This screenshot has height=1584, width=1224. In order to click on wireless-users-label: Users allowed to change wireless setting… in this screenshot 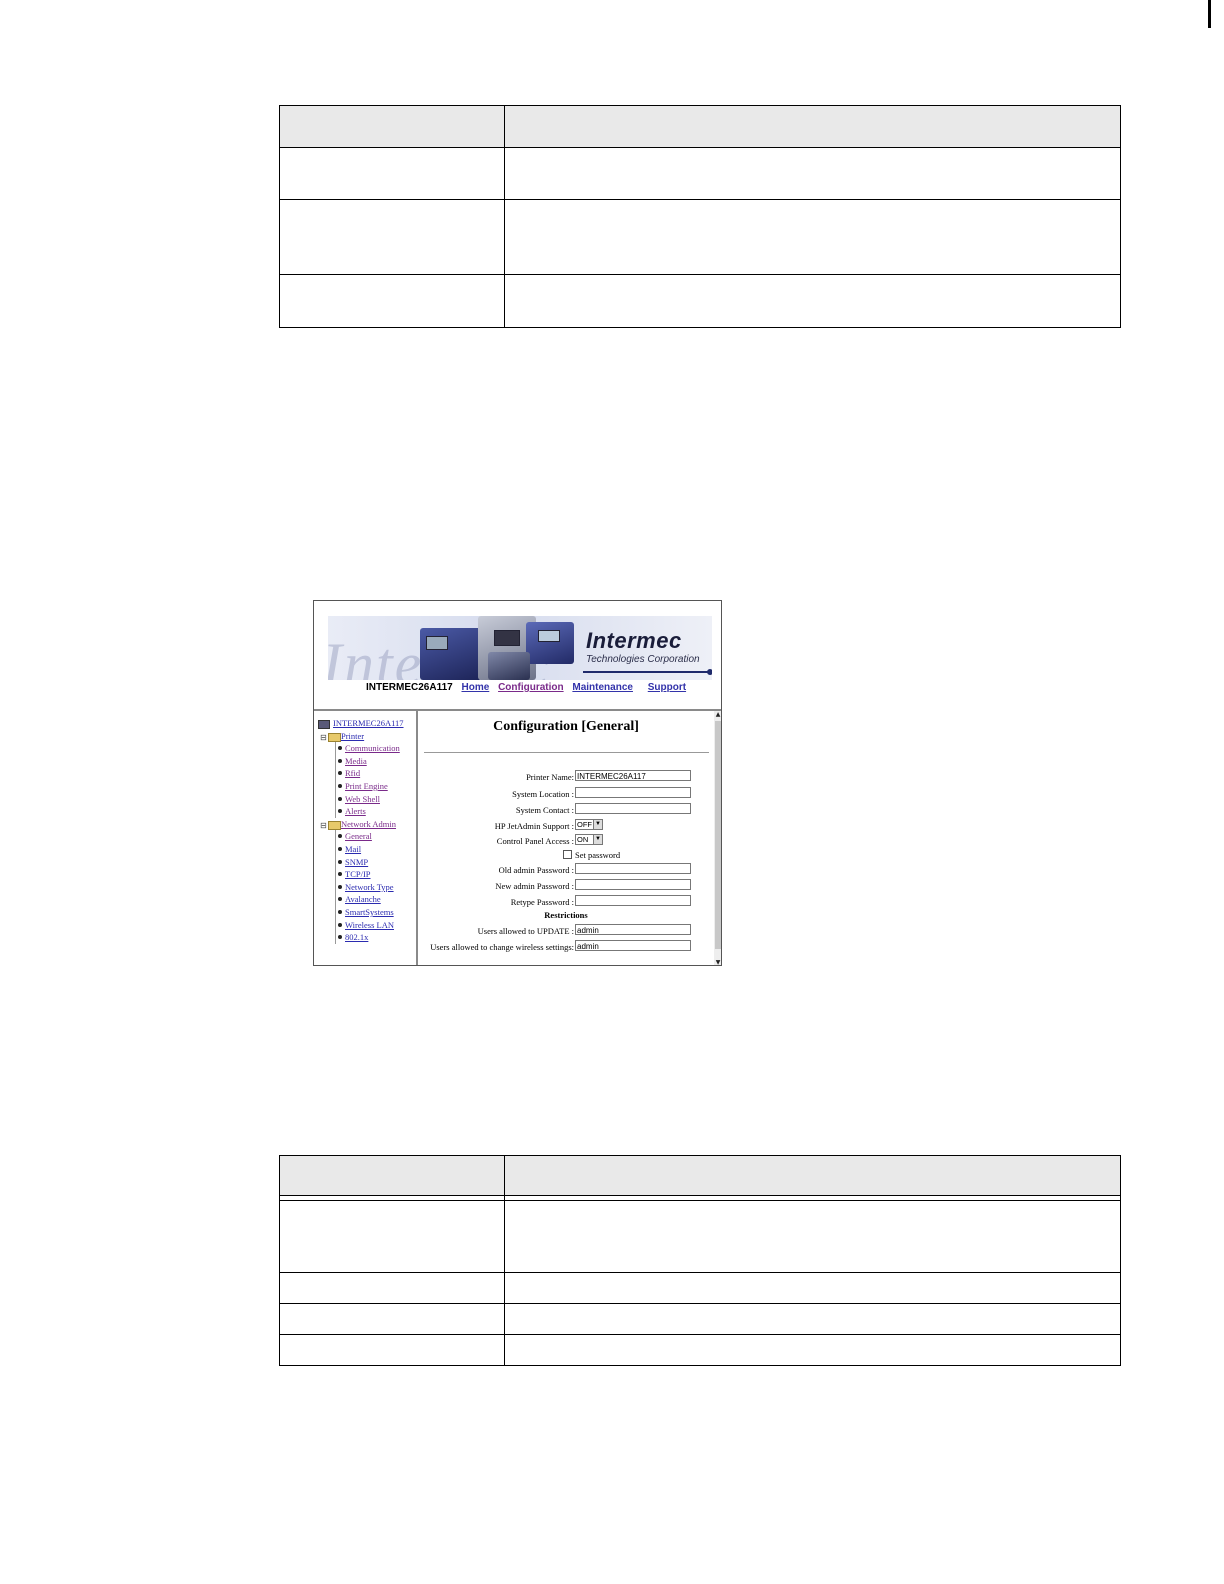, I will do `click(502, 947)`.